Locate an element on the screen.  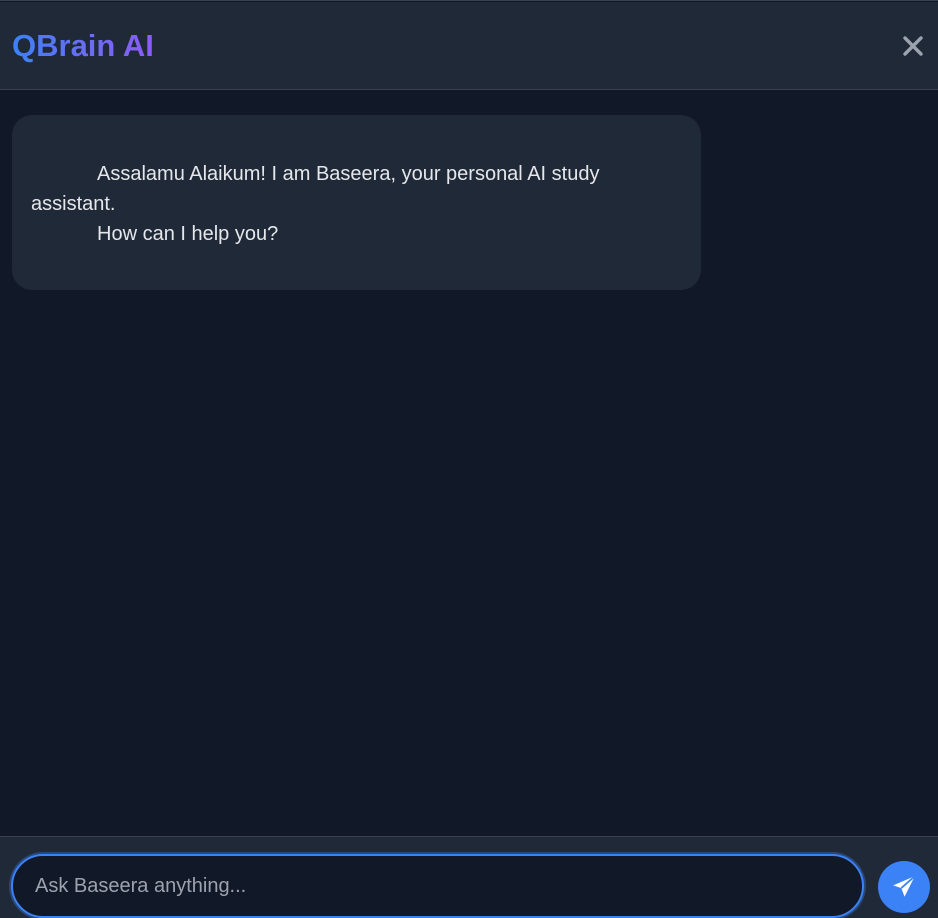
app-title: QBrain AI is located at coordinates (83, 45).